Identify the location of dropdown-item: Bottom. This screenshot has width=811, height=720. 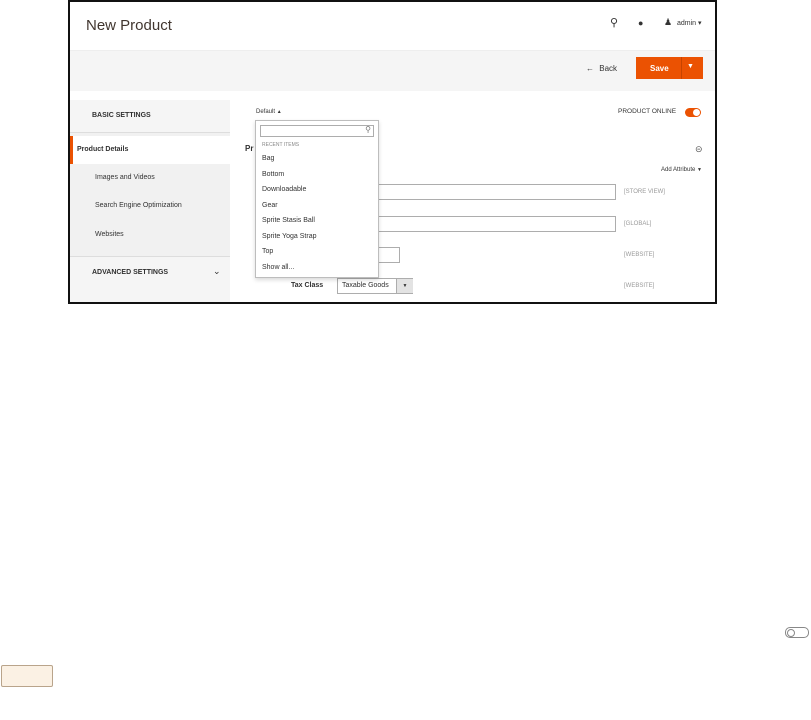
(273, 174).